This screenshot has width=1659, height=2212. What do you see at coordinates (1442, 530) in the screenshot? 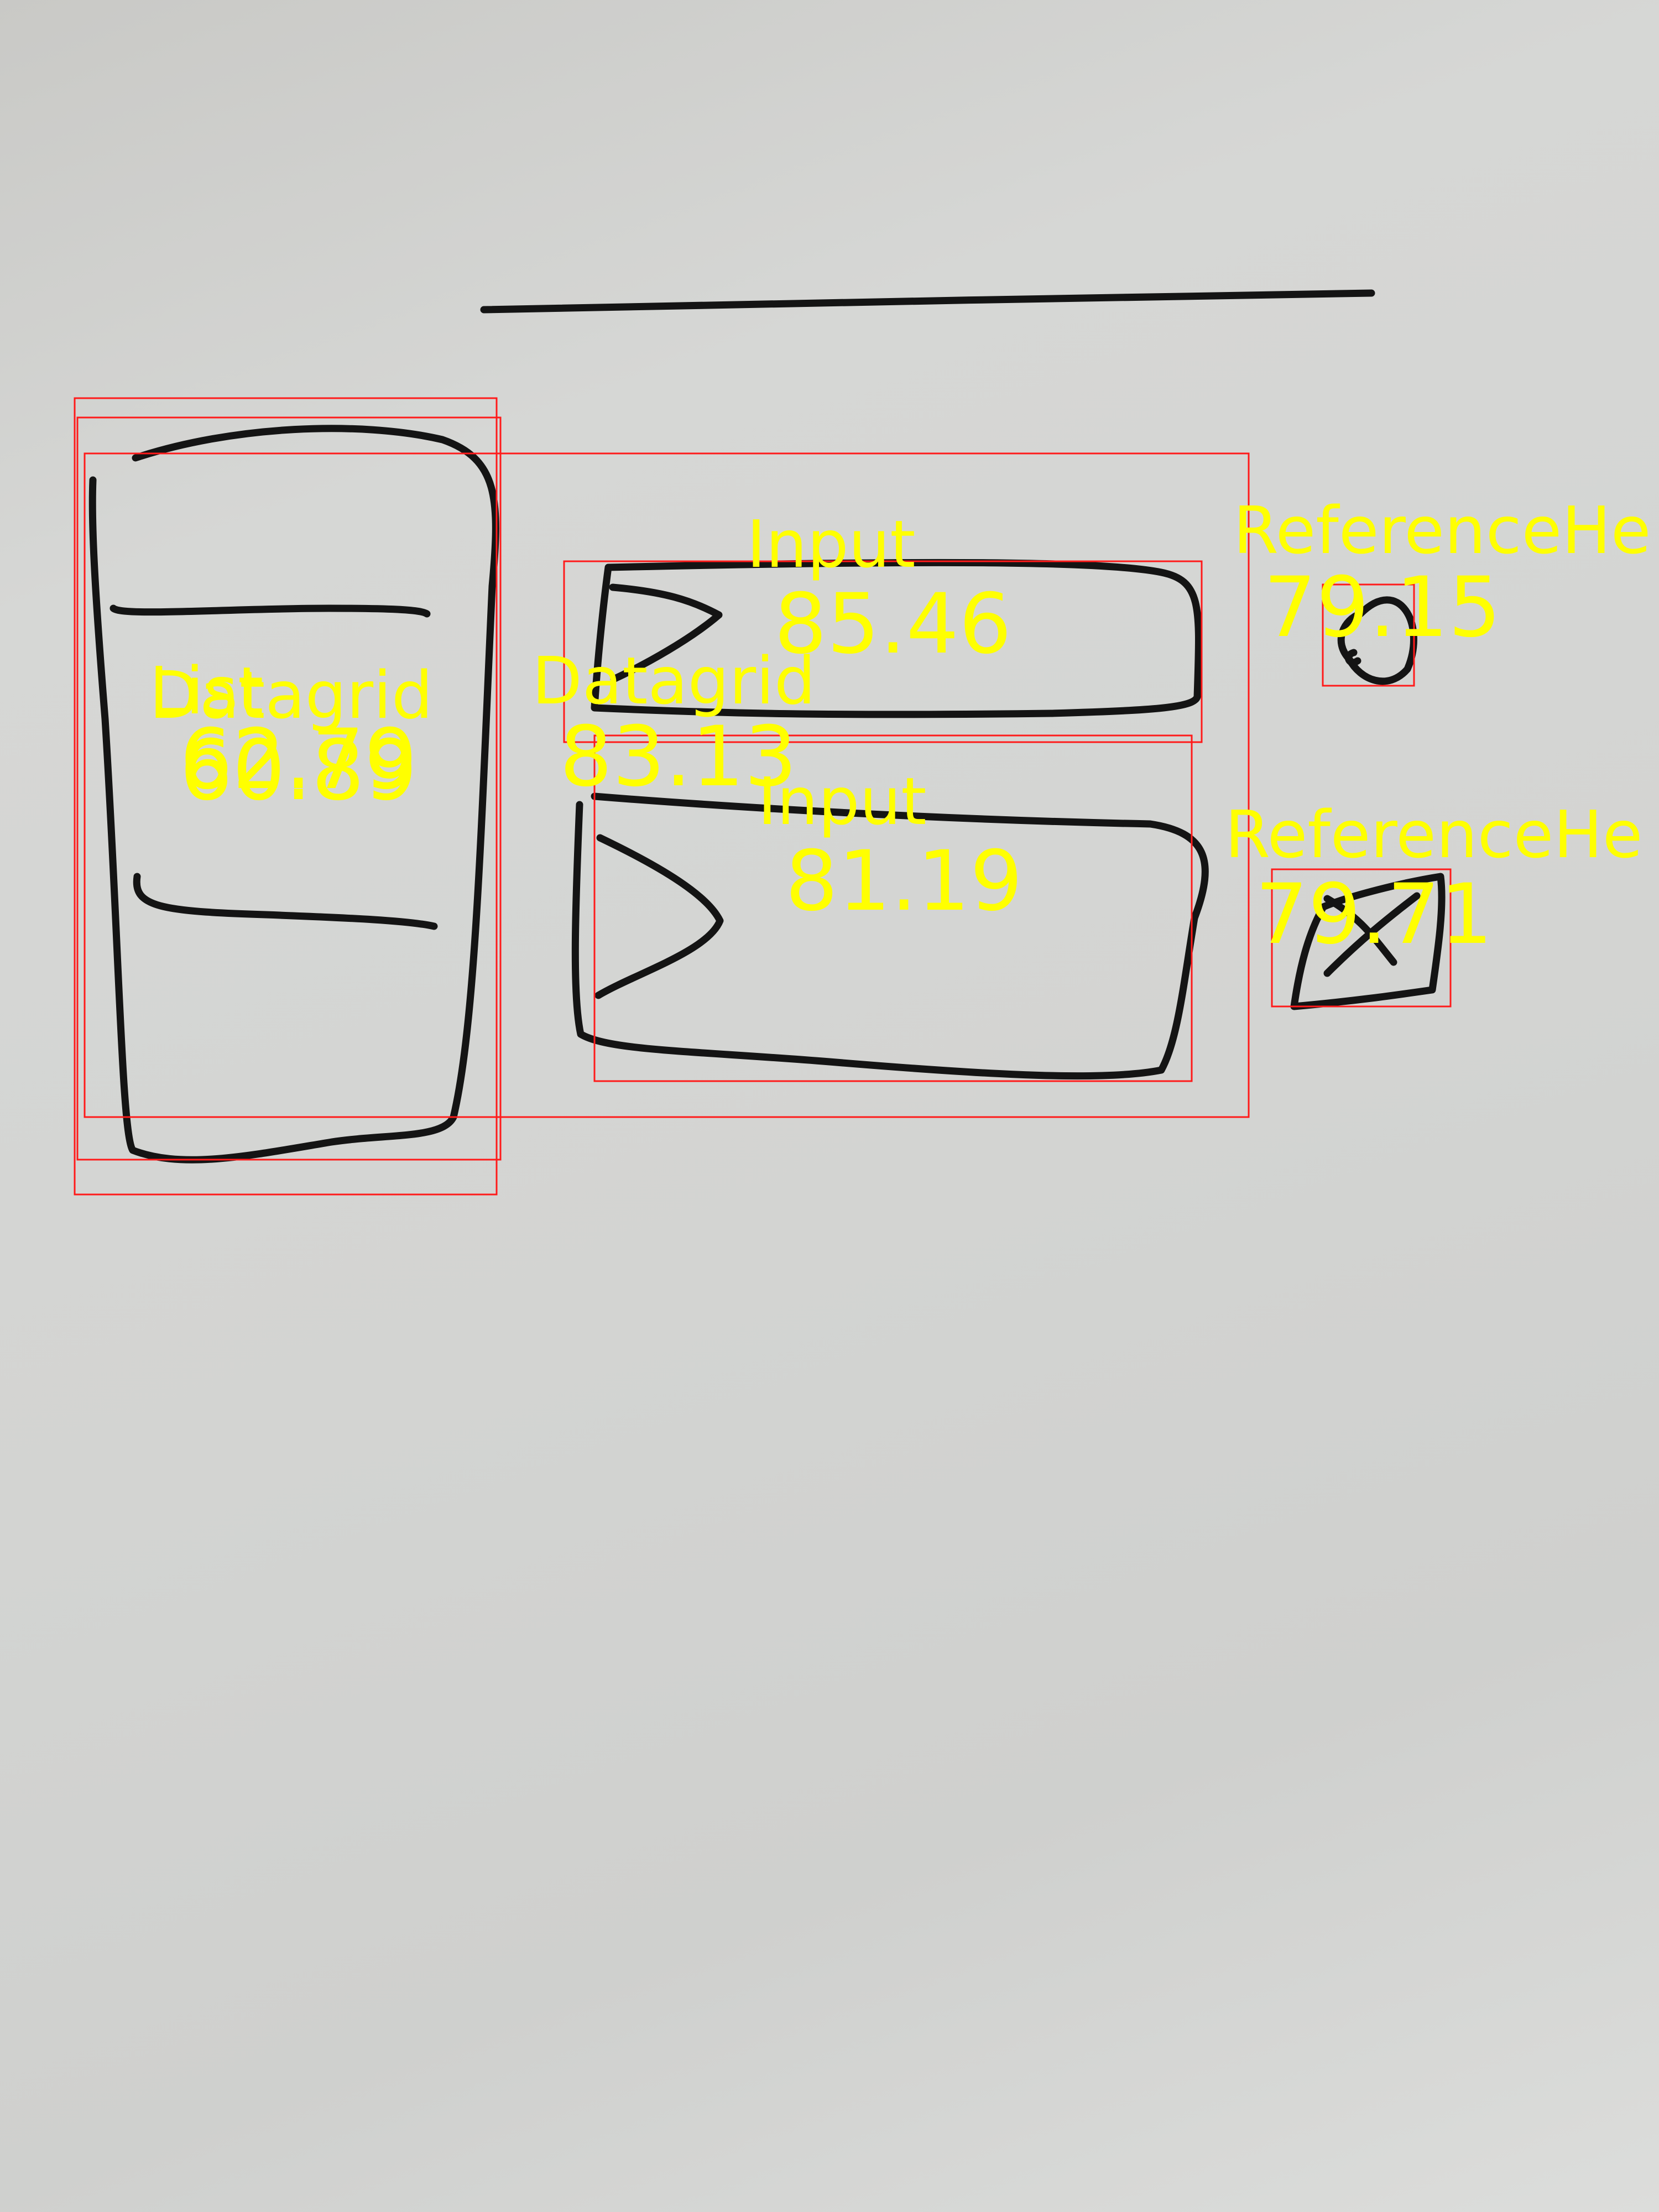
I see `detection-label-reference-top: ReferenceHe` at bounding box center [1442, 530].